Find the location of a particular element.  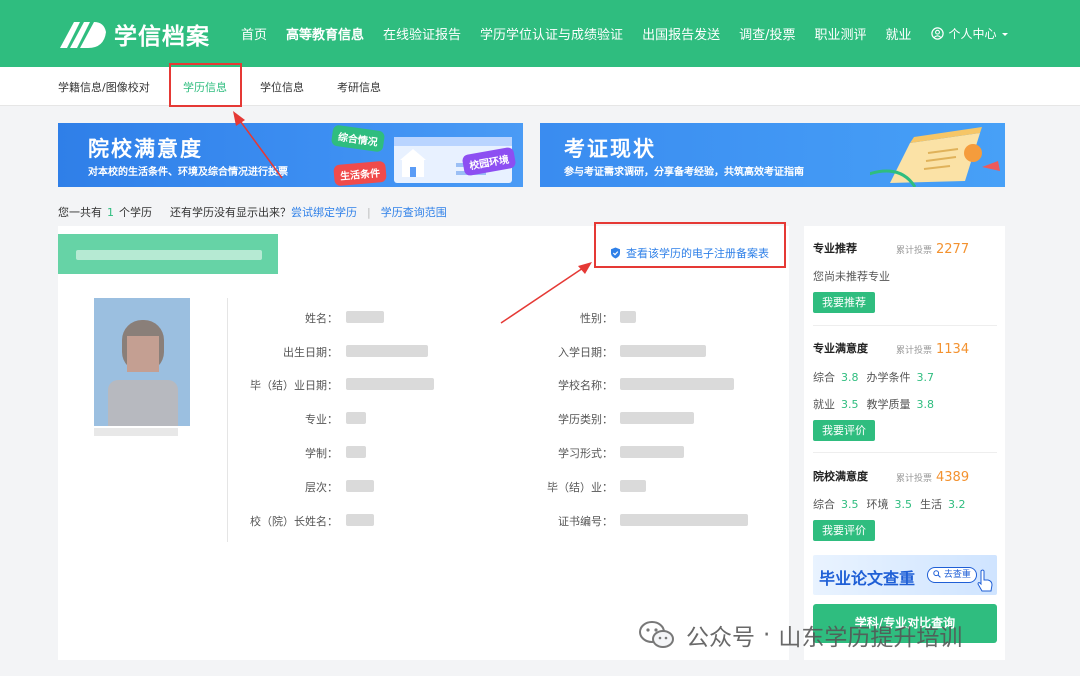

redacted-study-form is located at coordinates (652, 452).